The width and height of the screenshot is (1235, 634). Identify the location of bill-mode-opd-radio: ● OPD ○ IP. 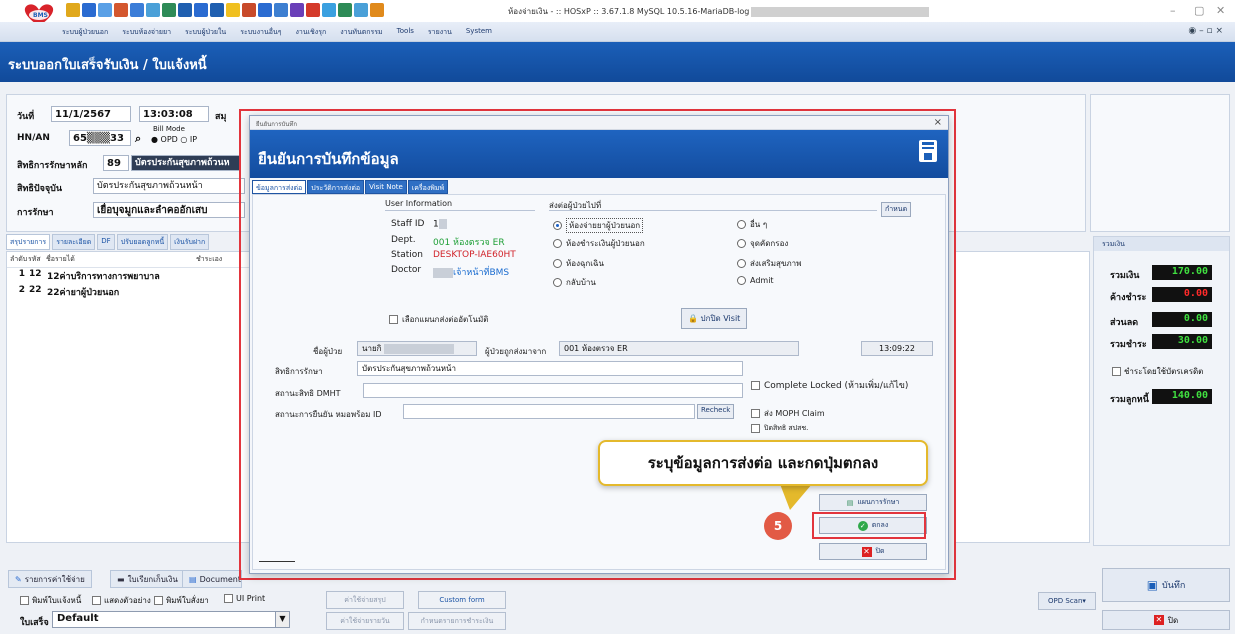
(174, 139).